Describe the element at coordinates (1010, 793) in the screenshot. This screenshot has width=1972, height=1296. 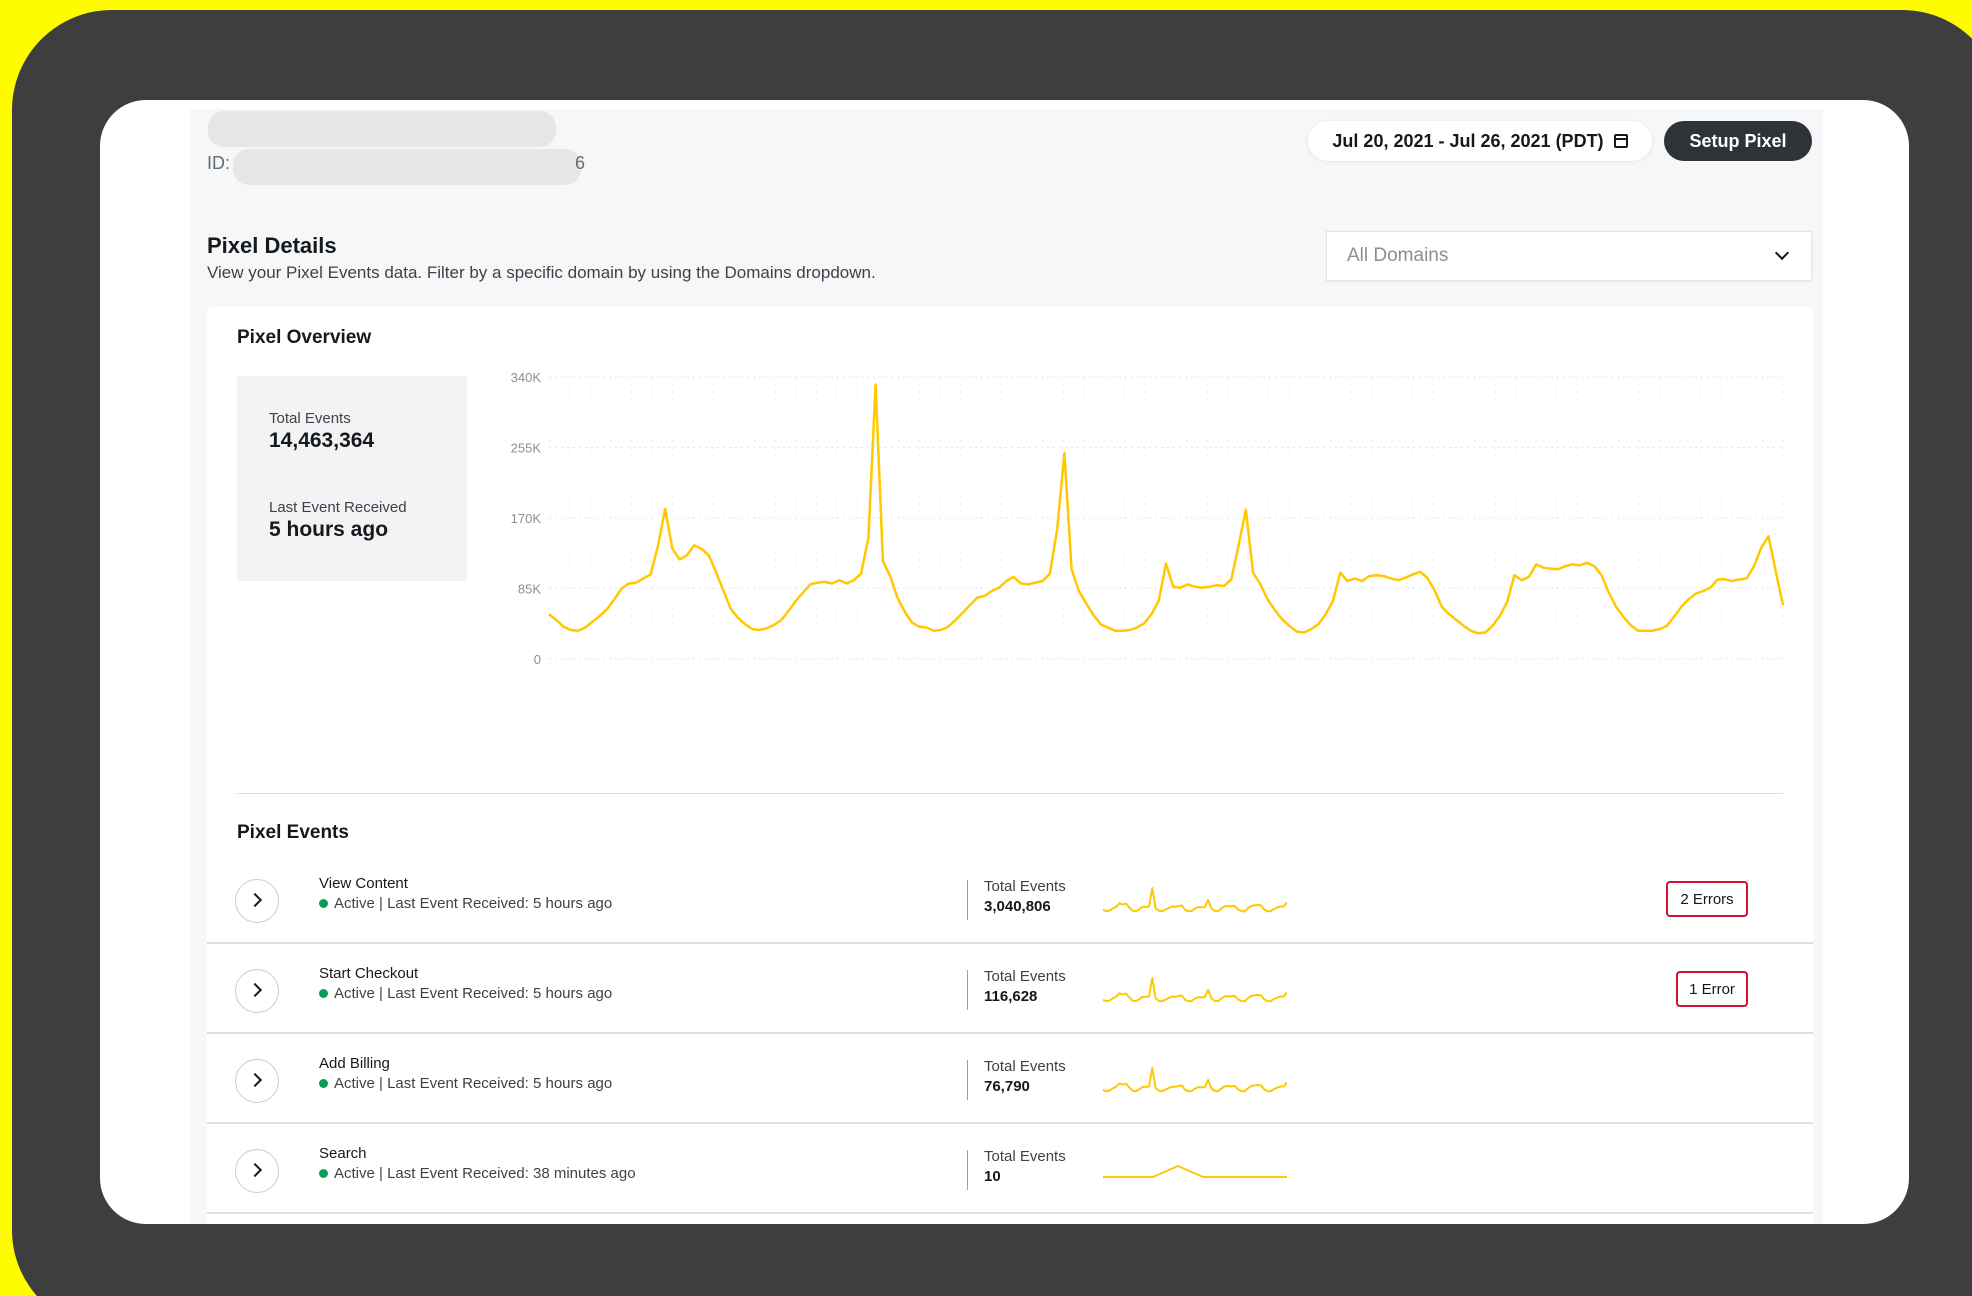
I see `section-divider` at that location.